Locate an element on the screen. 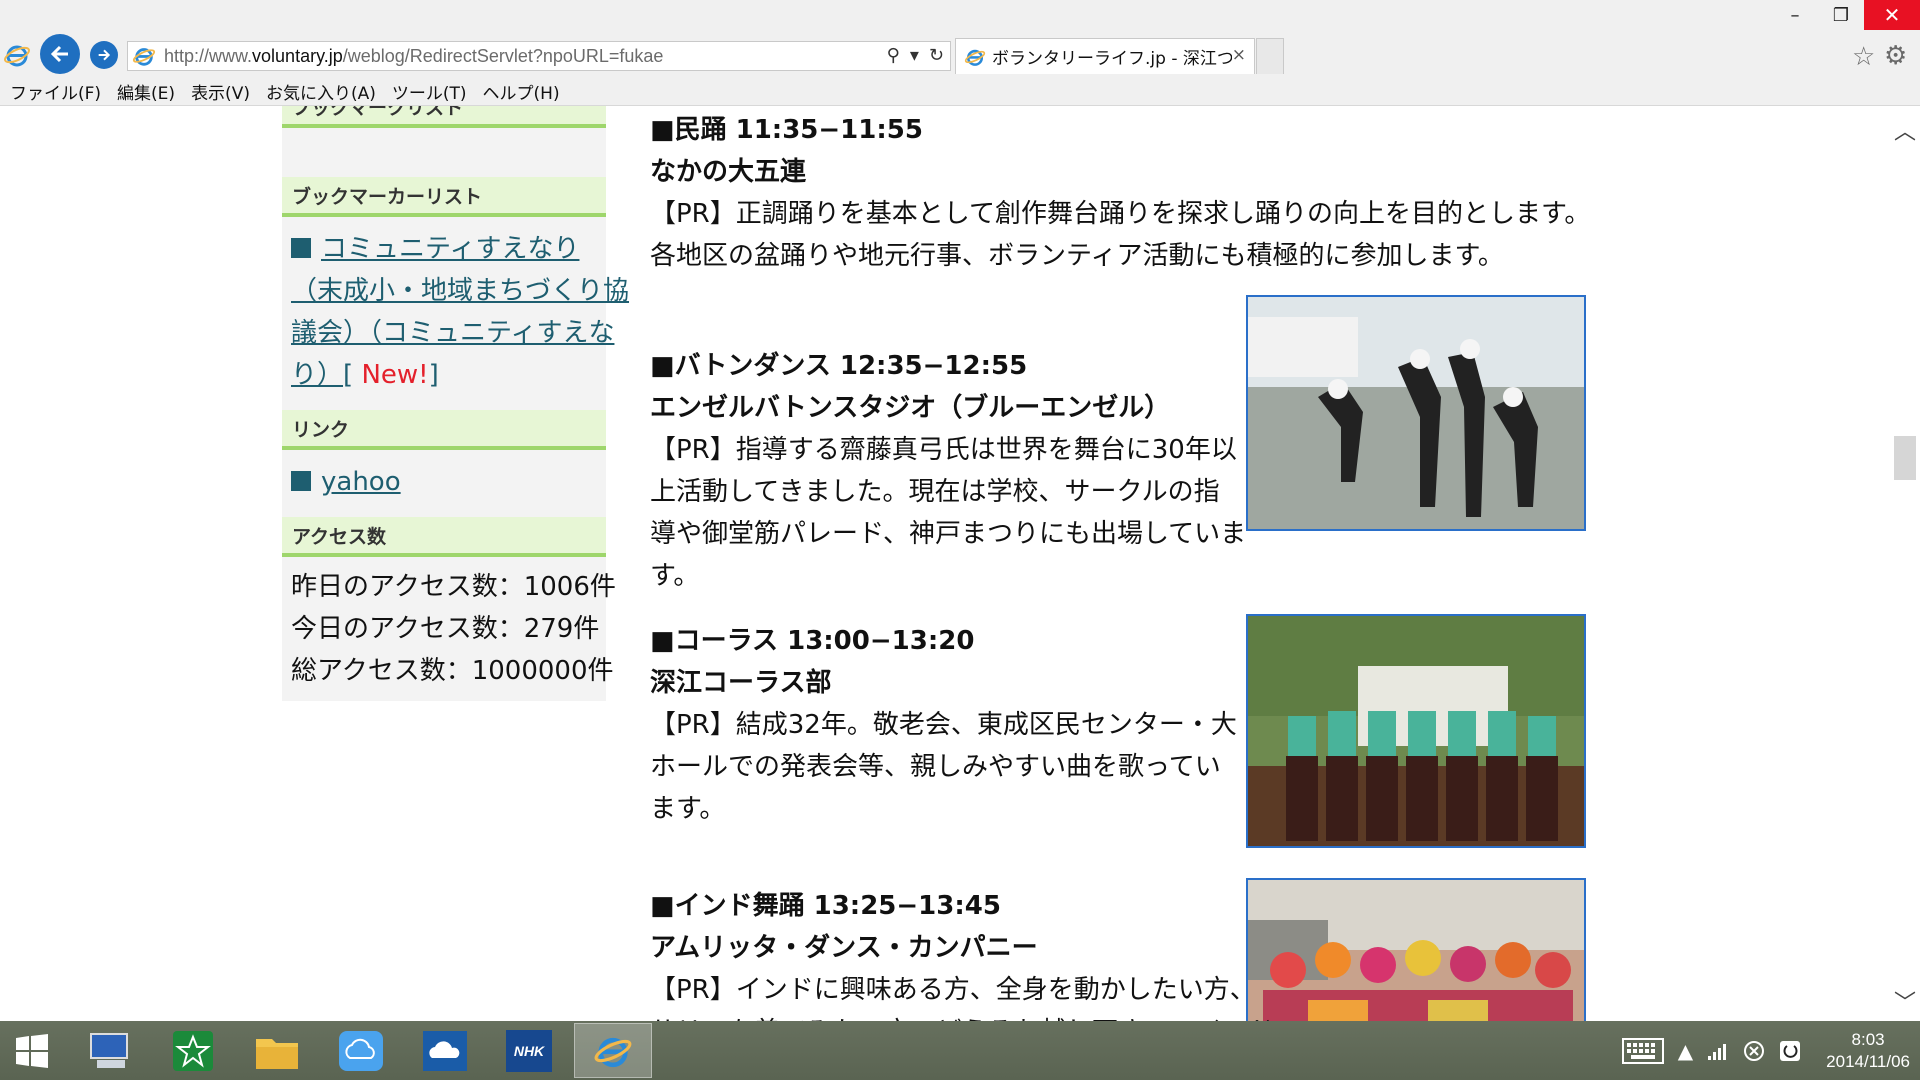  menu-tools: ツール(T) is located at coordinates (429, 91).